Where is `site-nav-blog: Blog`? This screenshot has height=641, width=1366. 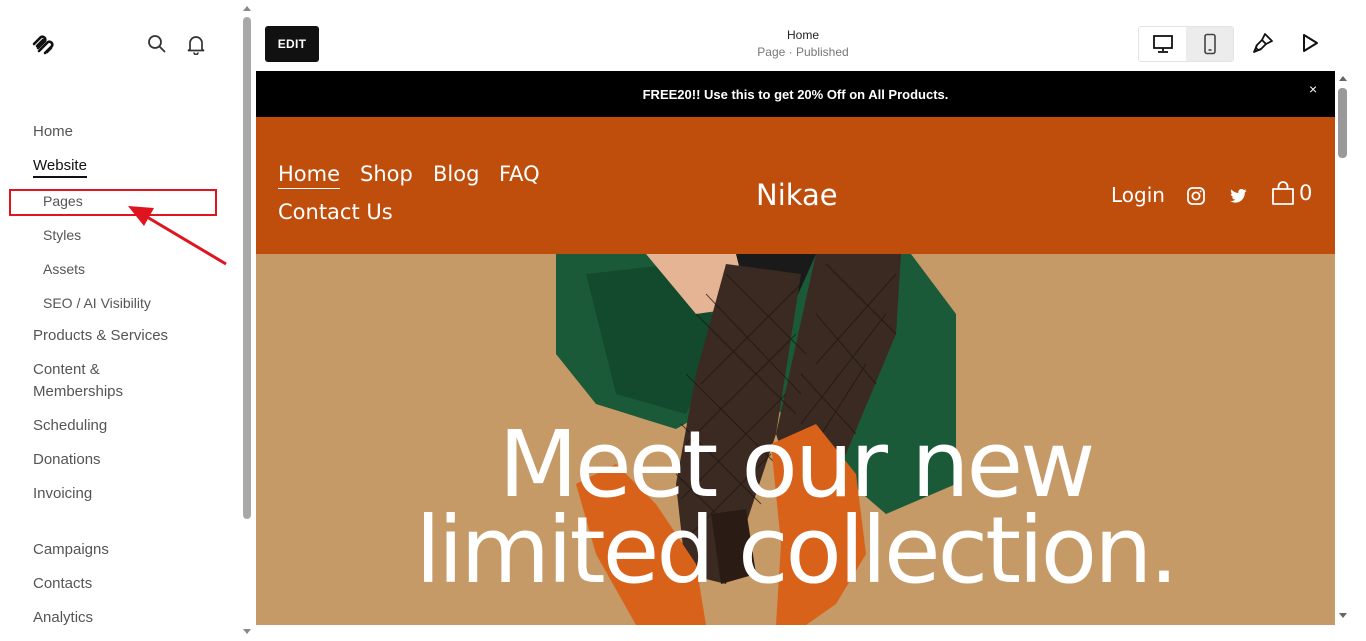 site-nav-blog: Blog is located at coordinates (456, 174).